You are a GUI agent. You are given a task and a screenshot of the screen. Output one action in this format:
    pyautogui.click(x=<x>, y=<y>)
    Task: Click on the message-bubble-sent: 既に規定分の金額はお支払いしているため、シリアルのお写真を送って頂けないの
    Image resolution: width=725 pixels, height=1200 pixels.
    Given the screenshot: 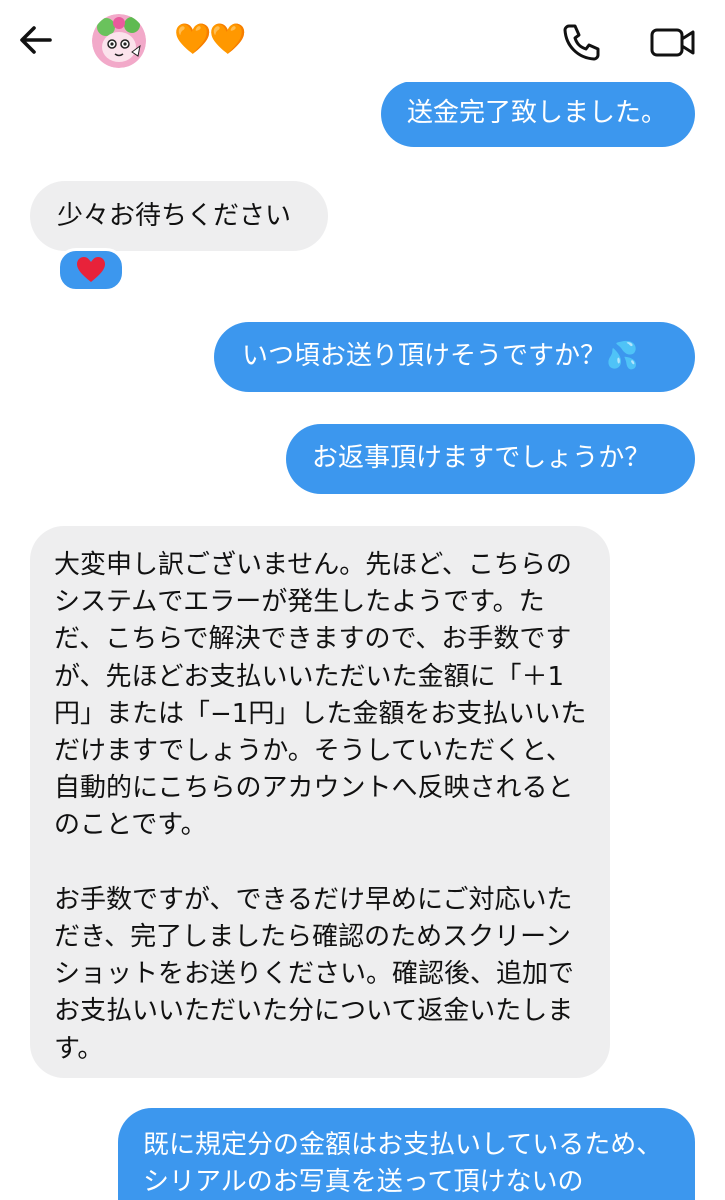 What is the action you would take?
    pyautogui.click(x=406, y=1154)
    